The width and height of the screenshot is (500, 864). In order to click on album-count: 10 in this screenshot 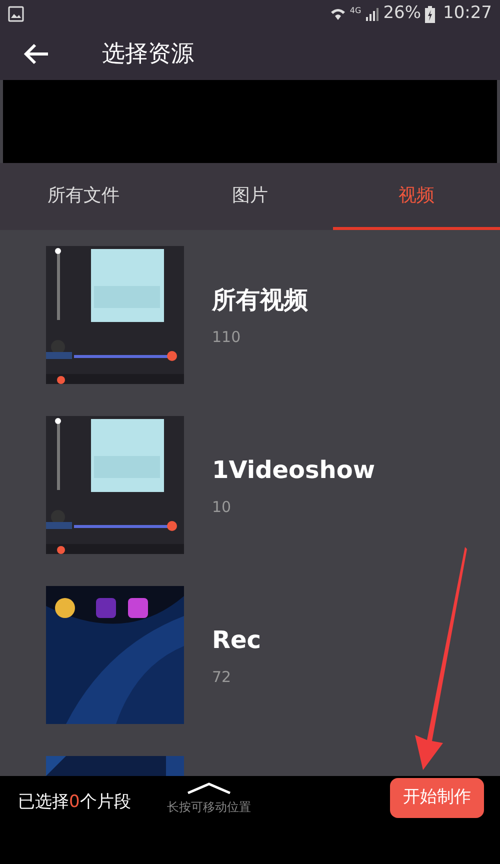, I will do `click(222, 507)`.